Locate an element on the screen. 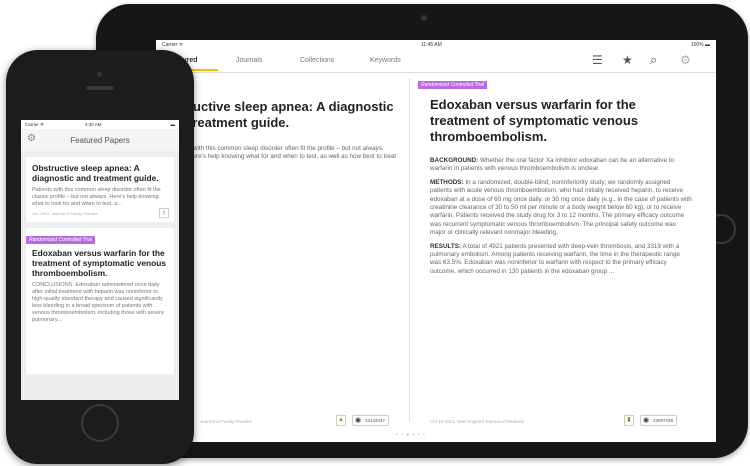 The image size is (750, 466). pdf-icon: ▮ is located at coordinates (629, 420).